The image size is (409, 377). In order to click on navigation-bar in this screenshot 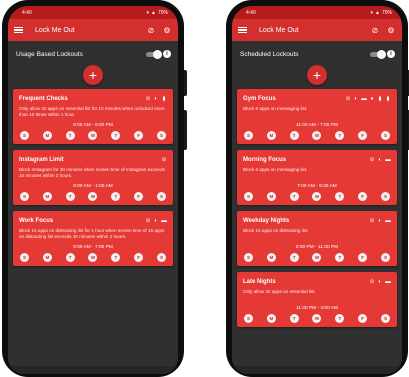, I will do `click(317, 370)`.